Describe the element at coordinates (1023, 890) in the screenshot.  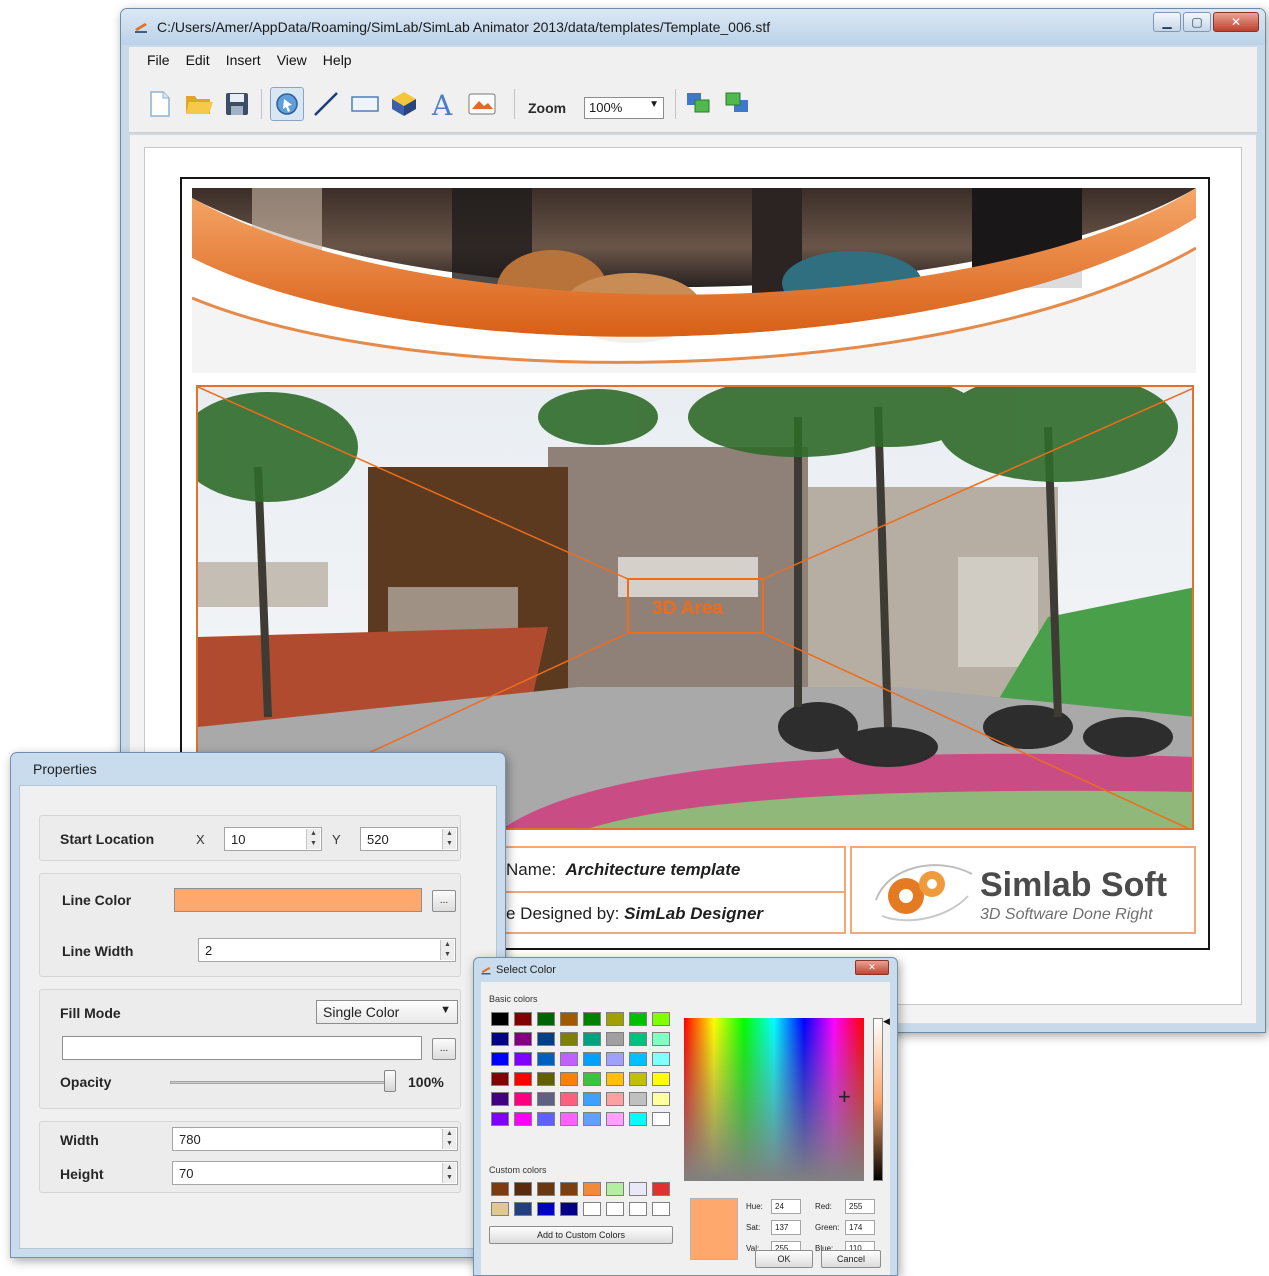
I see `logo-box: Simlab Soft 3D Software Done Right` at that location.